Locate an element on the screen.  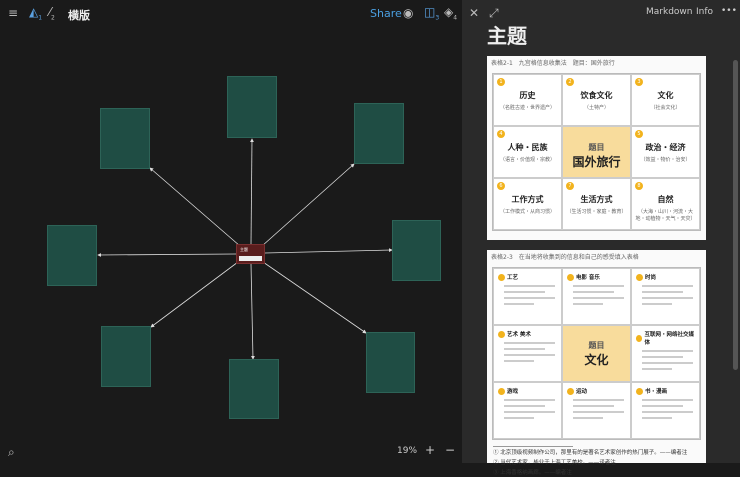
grid-cell: 7 生活方式 （生活习惯・家庭・教育） is located at coordinates (596, 204).